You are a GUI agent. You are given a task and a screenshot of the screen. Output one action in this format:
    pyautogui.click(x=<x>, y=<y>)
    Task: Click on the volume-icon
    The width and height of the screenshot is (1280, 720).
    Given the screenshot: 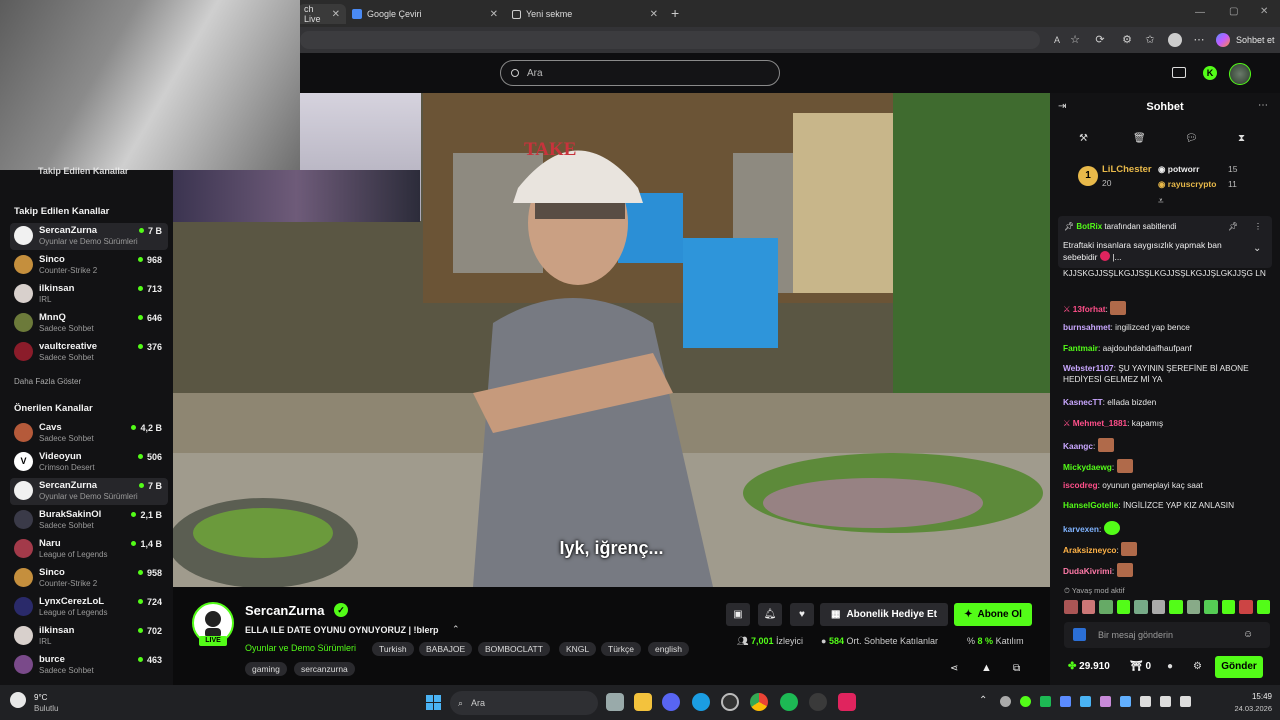 What is the action you would take?
    pyautogui.click(x=1185, y=701)
    